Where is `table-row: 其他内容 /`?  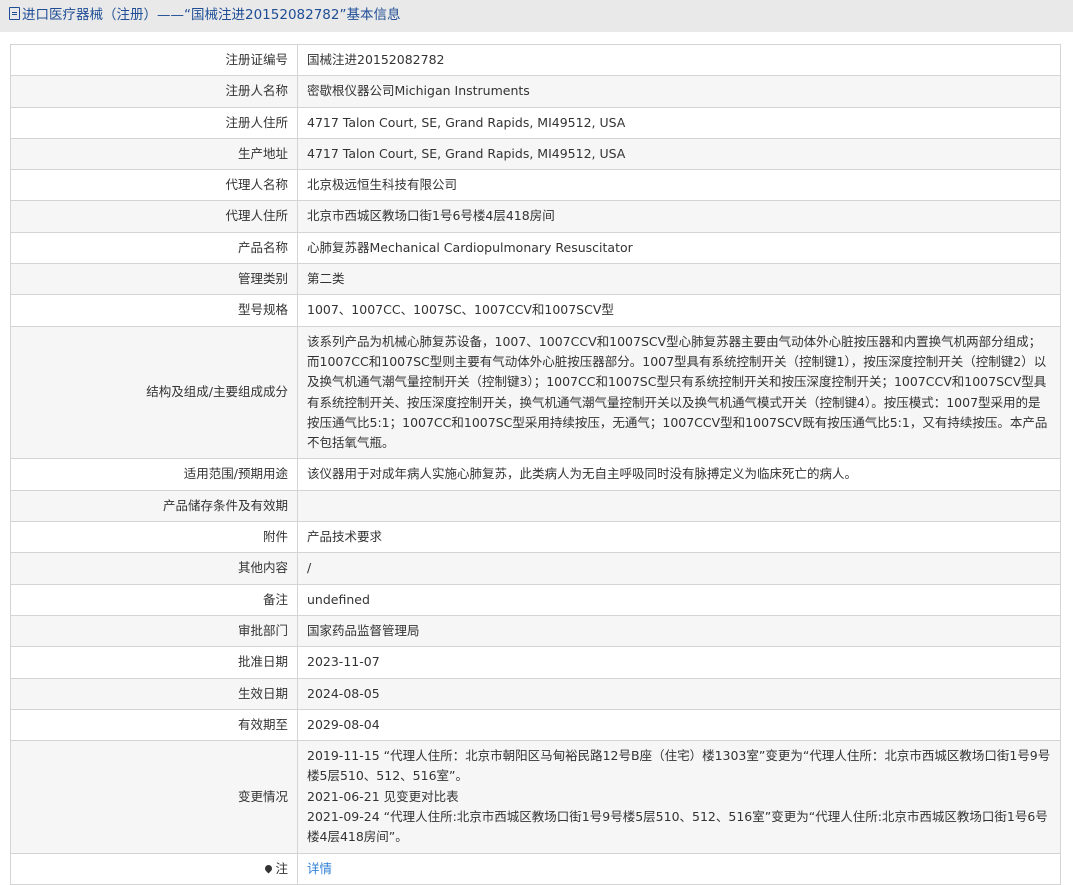 table-row: 其他内容 / is located at coordinates (535, 568).